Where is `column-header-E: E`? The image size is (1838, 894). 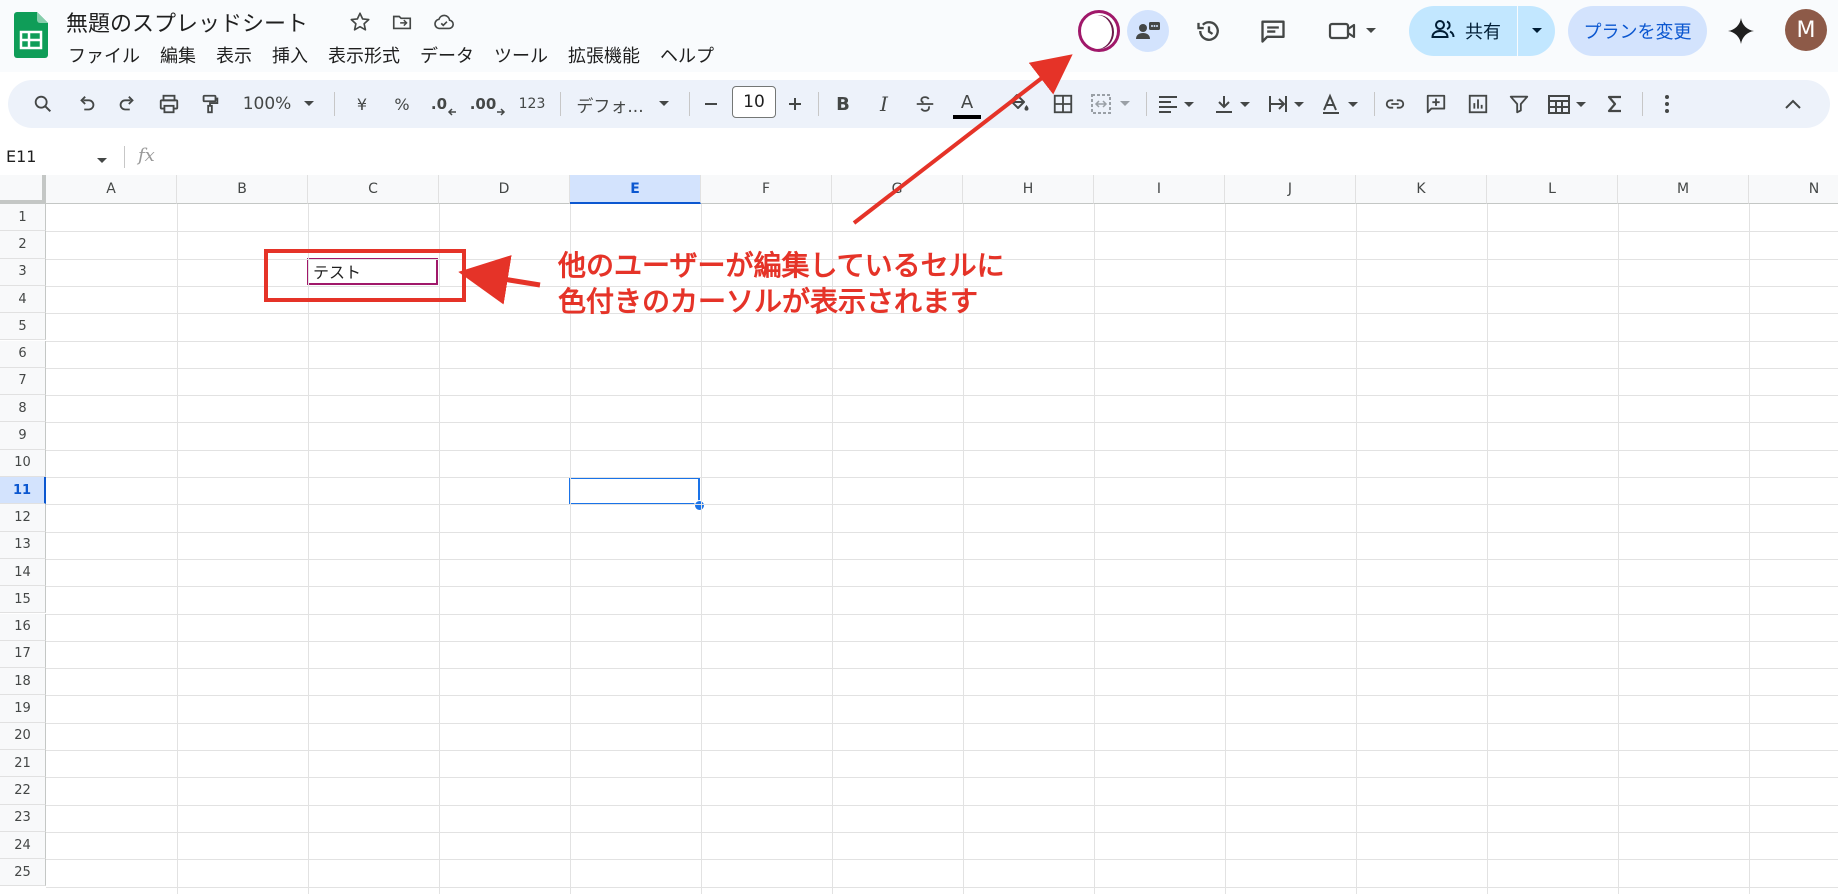 column-header-E: E is located at coordinates (635, 189).